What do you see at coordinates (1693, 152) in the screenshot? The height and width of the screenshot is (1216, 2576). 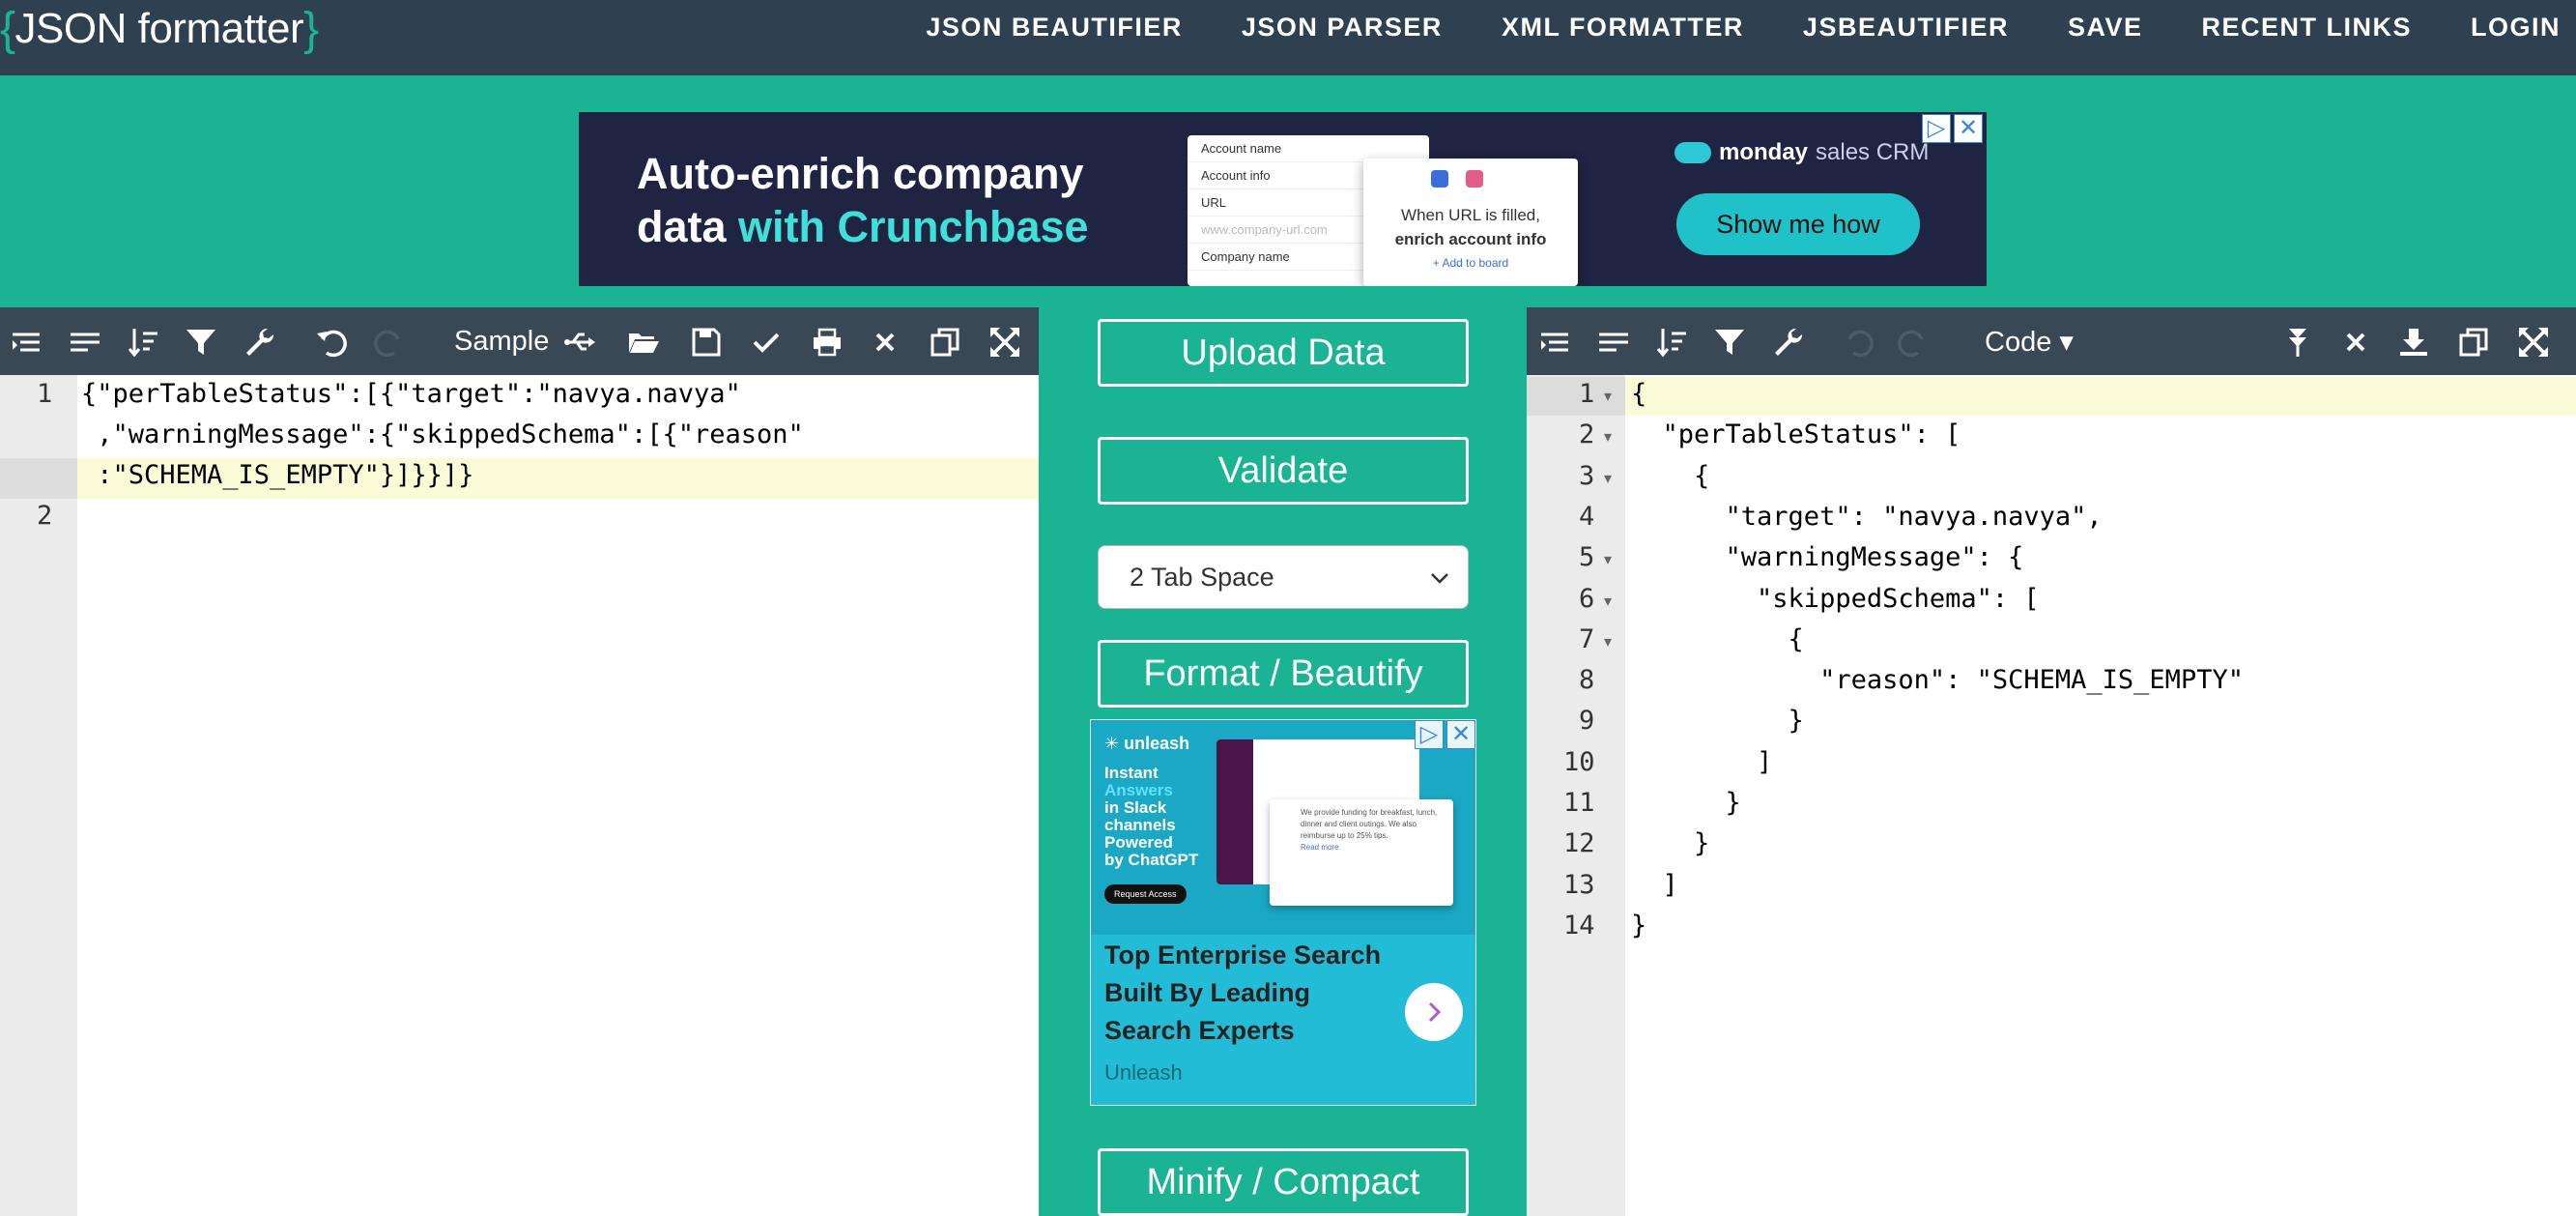 I see `monday-logo-icon` at bounding box center [1693, 152].